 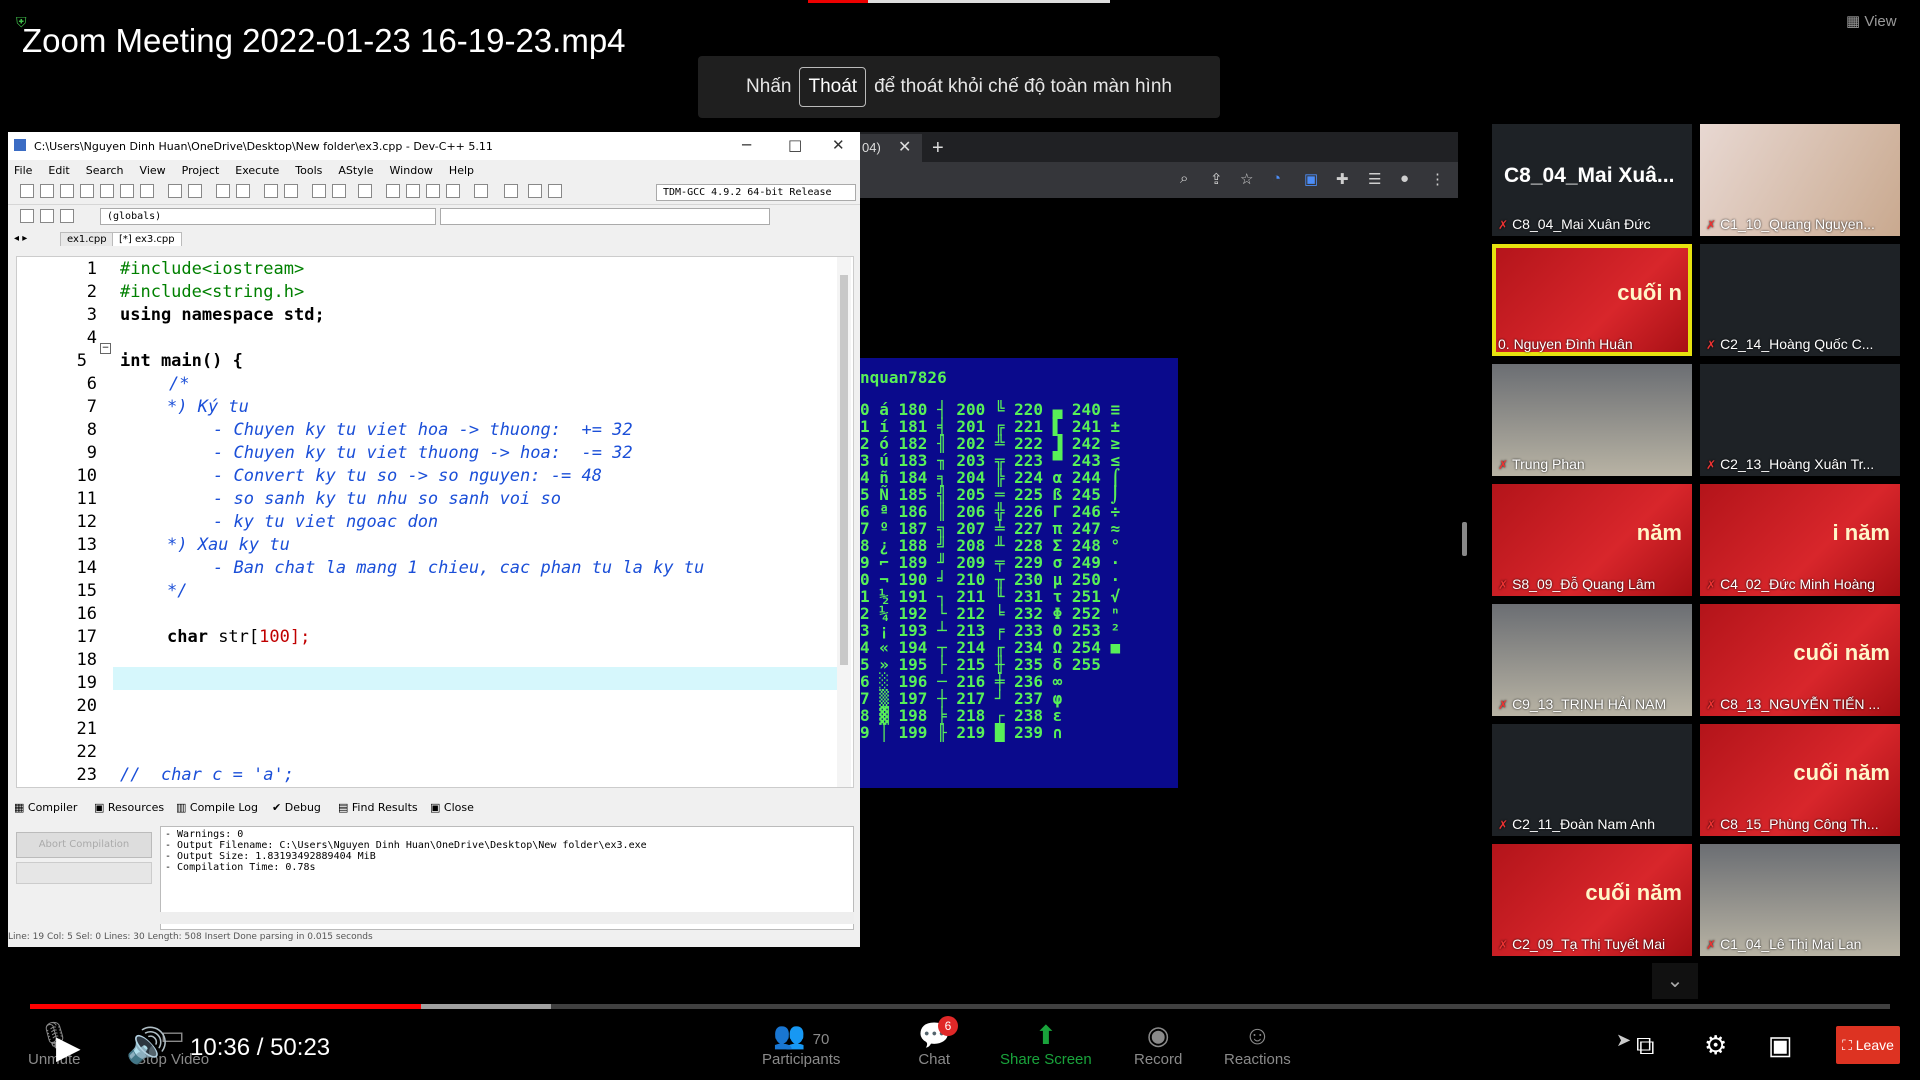 I want to click on redo-icon, so click(x=195, y=191).